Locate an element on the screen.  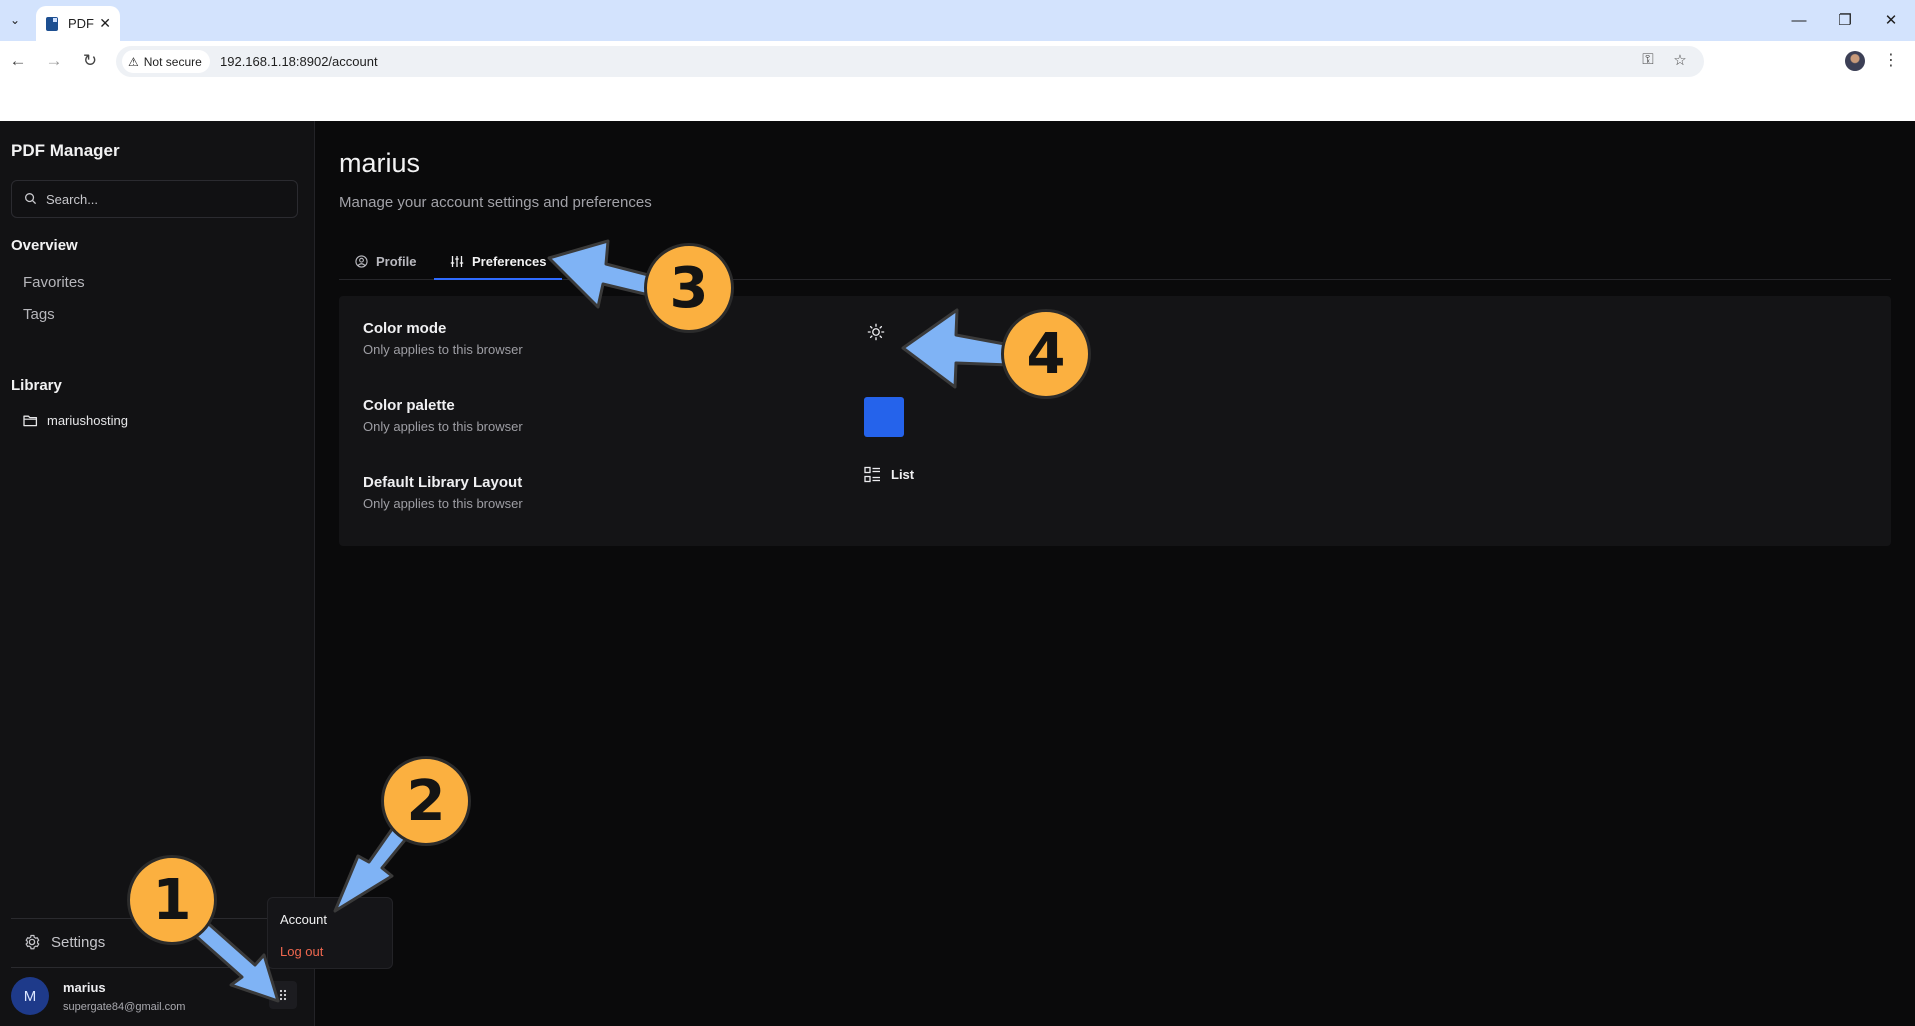
restore-button: ❐ is located at coordinates (1845, 20).